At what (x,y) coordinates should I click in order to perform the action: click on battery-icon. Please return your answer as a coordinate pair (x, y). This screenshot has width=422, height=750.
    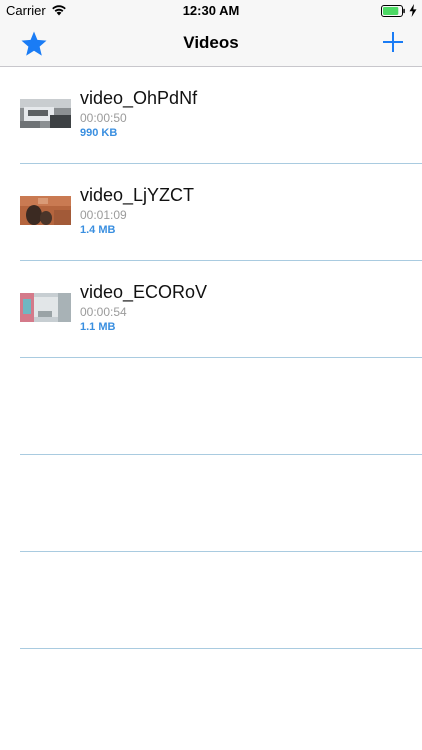
    Looking at the image, I should click on (393, 11).